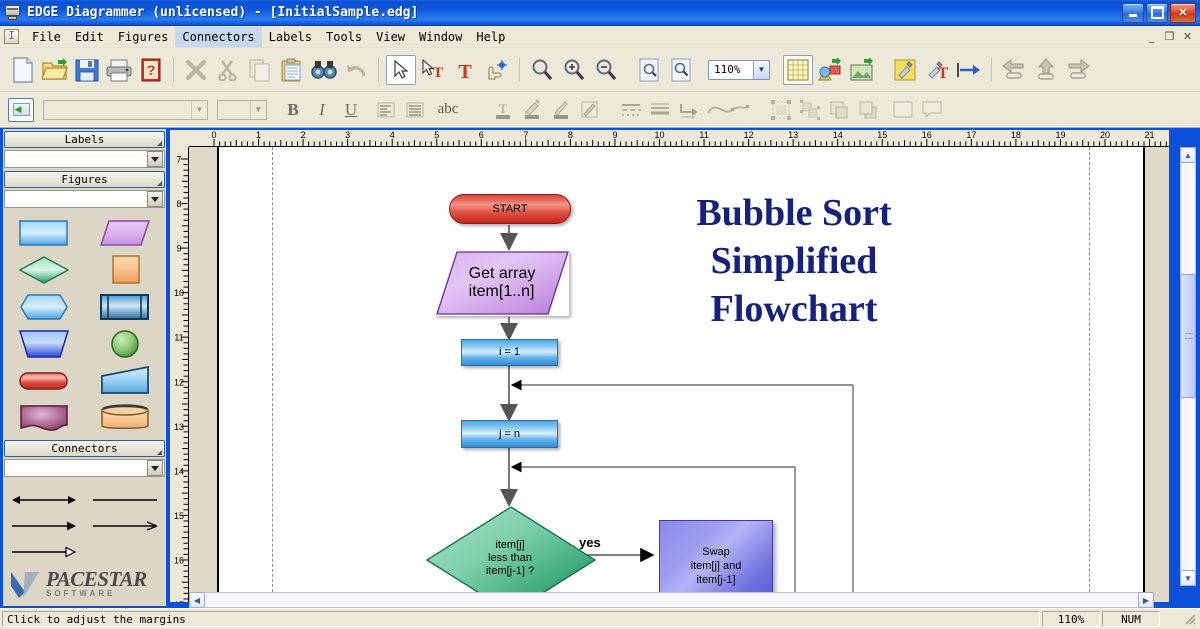 This screenshot has height=629, width=1200. Describe the element at coordinates (1183, 12) in the screenshot. I see `close-button: ✕` at that location.